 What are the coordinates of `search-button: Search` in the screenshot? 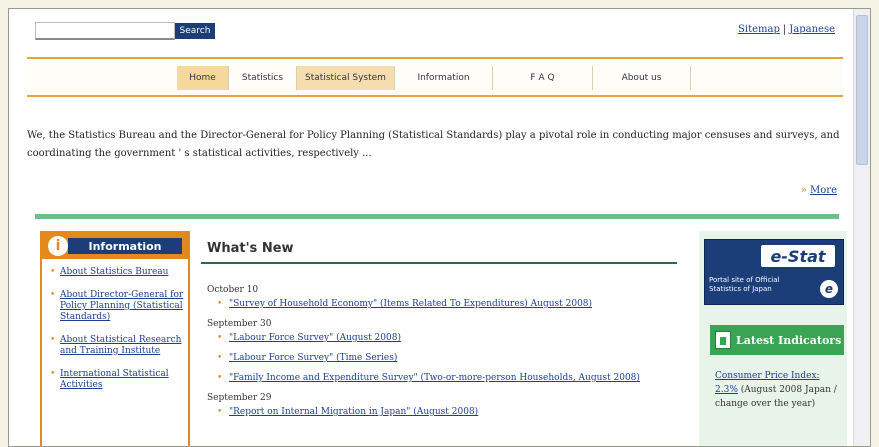 It's located at (195, 31).